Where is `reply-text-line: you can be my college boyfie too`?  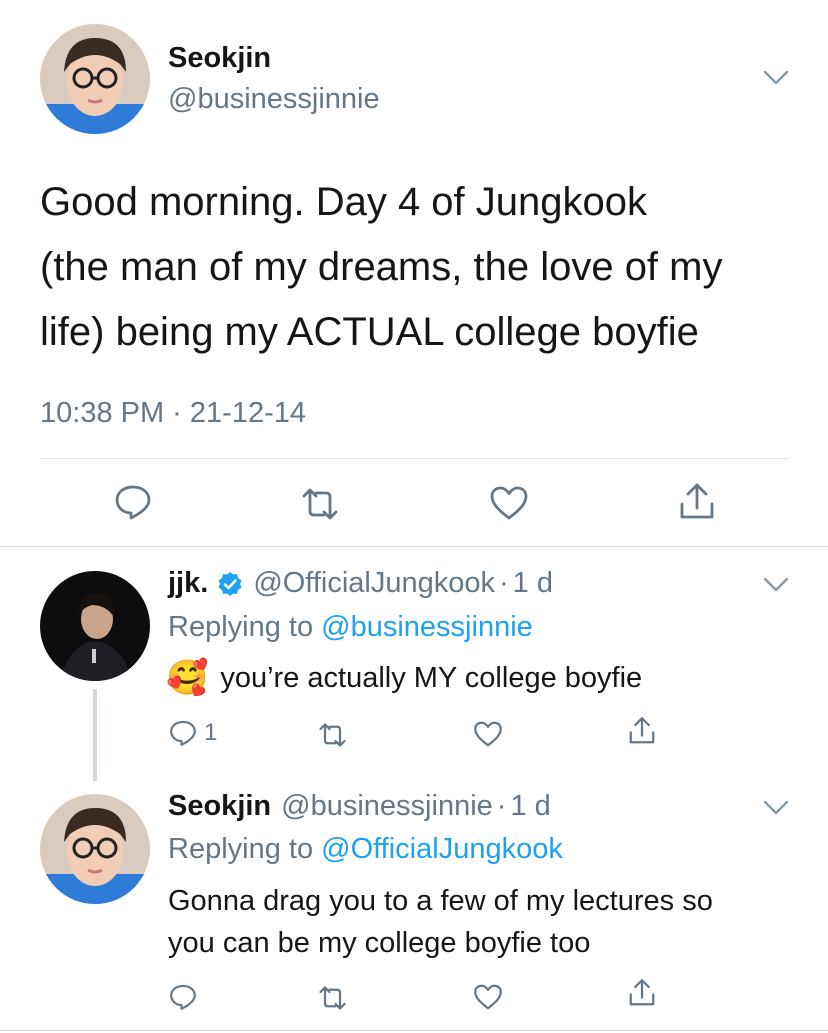 reply-text-line: you can be my college boyfie too is located at coordinates (379, 943).